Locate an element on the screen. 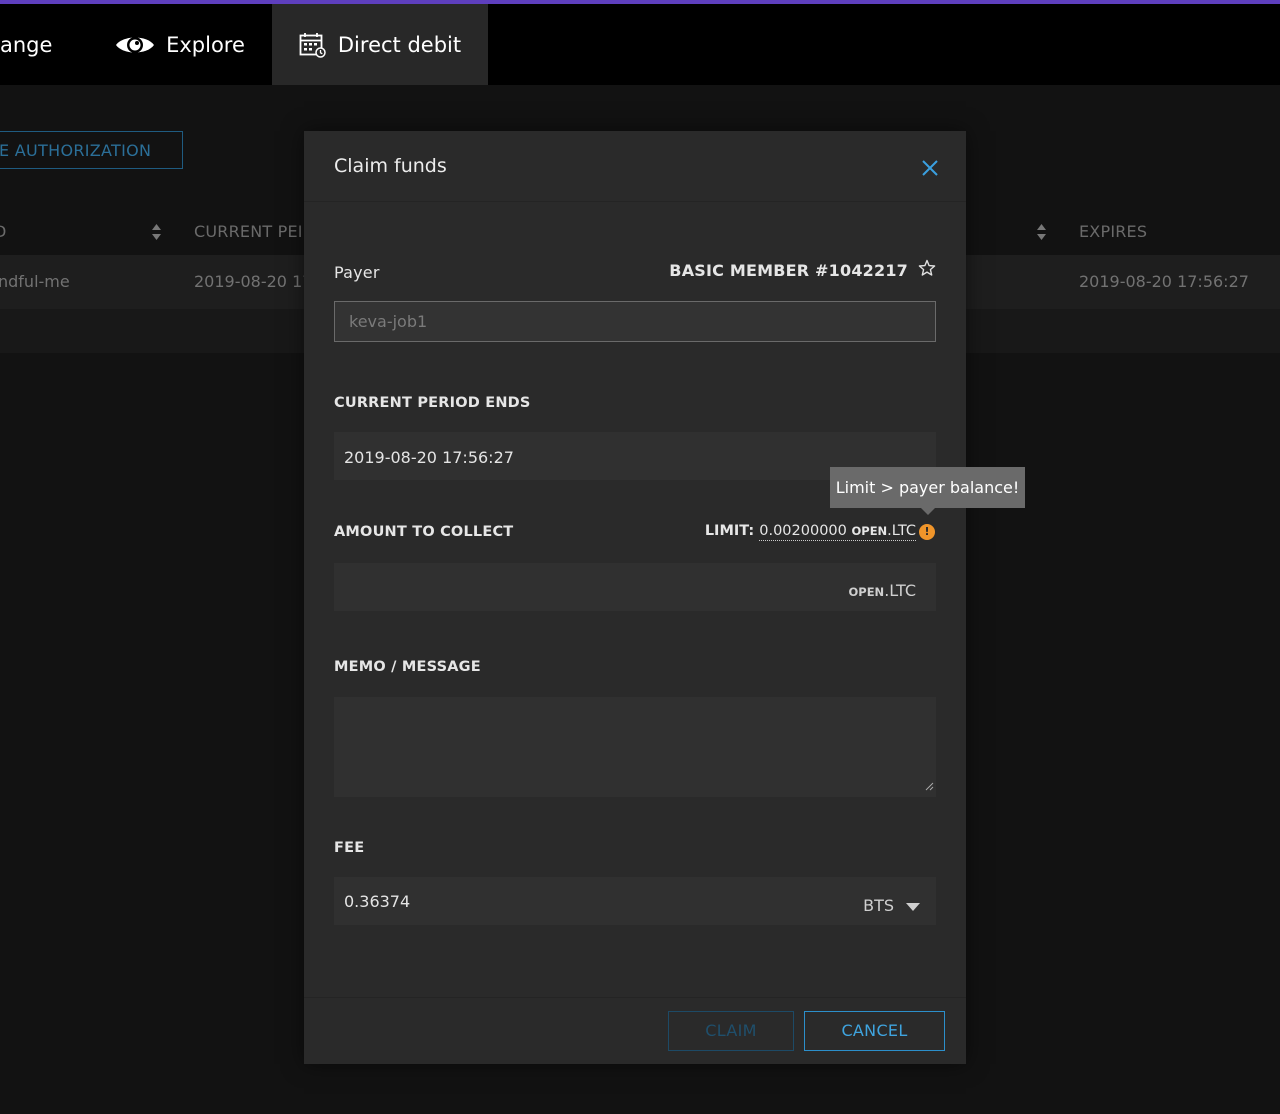  modal-header: Claim funds is located at coordinates (635, 166).